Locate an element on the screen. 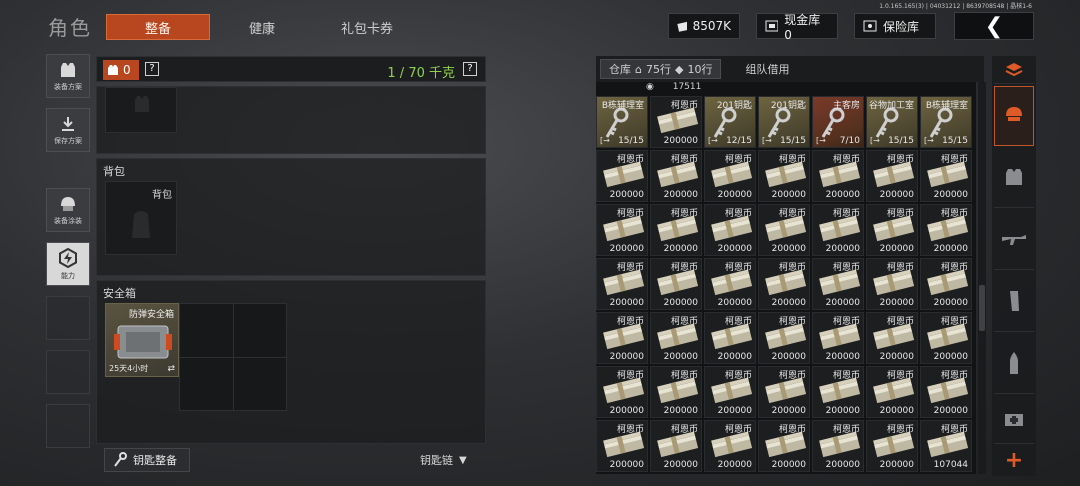  tag-rows: 10行 is located at coordinates (700, 69).